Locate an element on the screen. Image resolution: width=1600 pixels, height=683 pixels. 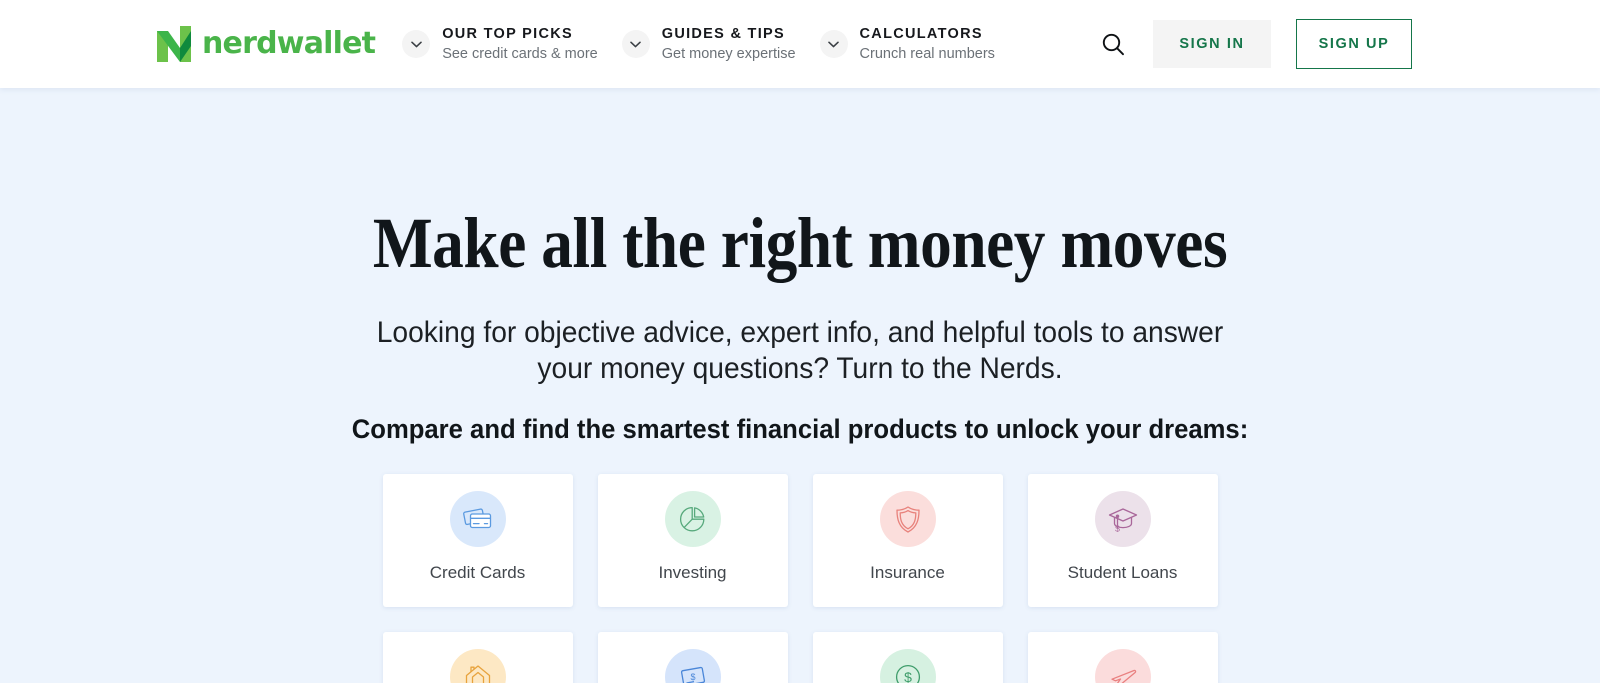
category-card-label: Investing is located at coordinates (692, 572).